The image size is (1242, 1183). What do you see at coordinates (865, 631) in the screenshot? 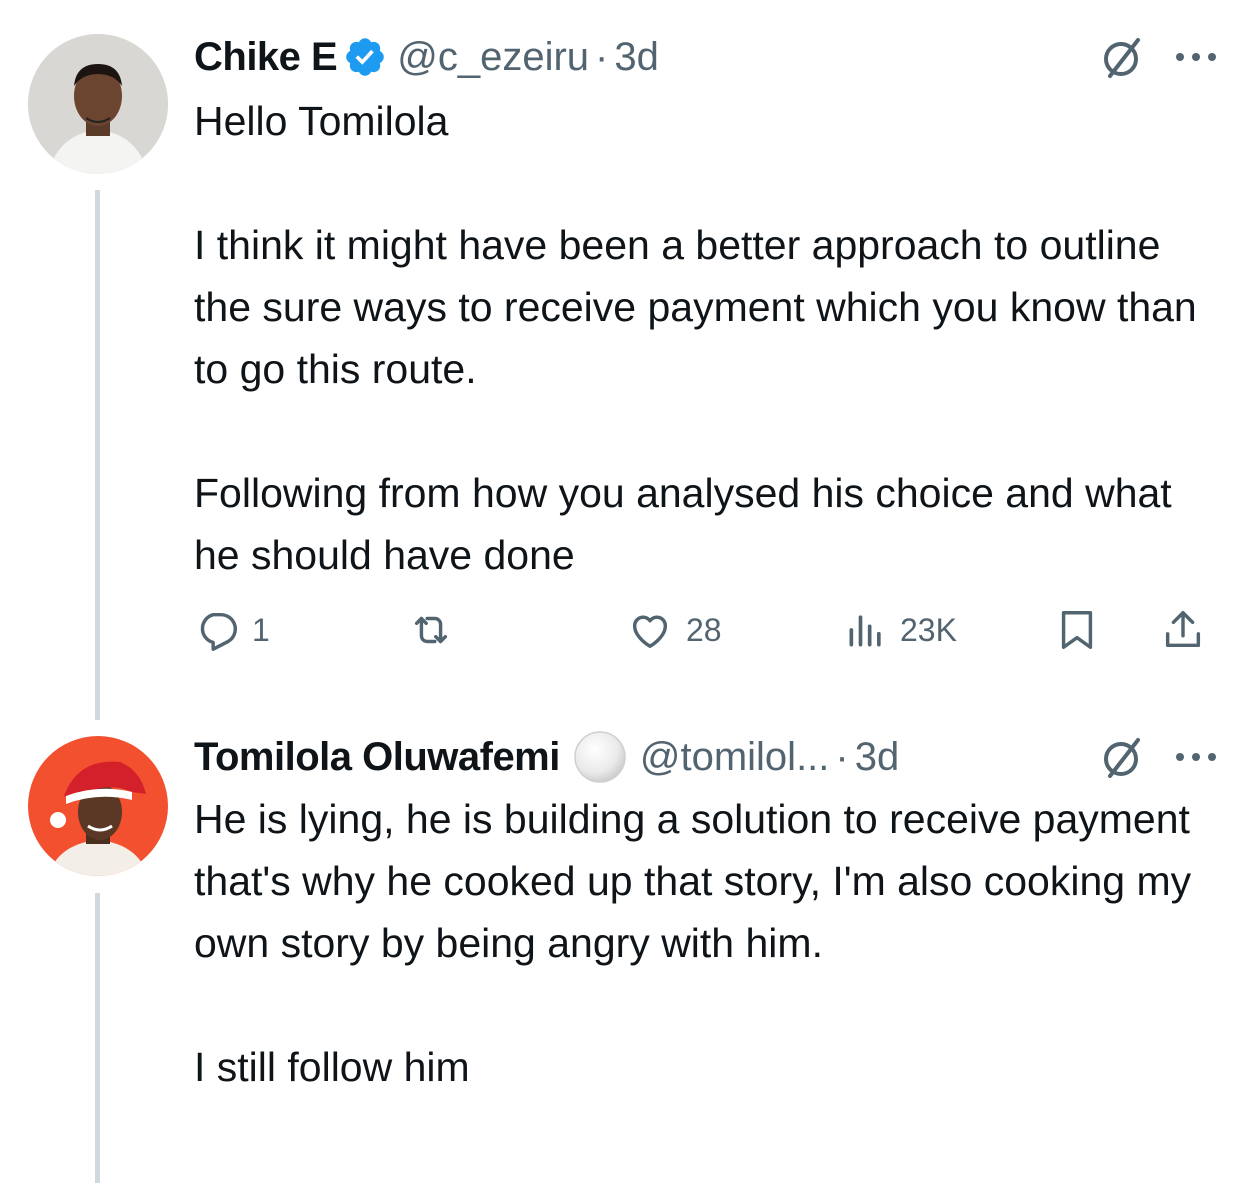
I see `views-icon` at bounding box center [865, 631].